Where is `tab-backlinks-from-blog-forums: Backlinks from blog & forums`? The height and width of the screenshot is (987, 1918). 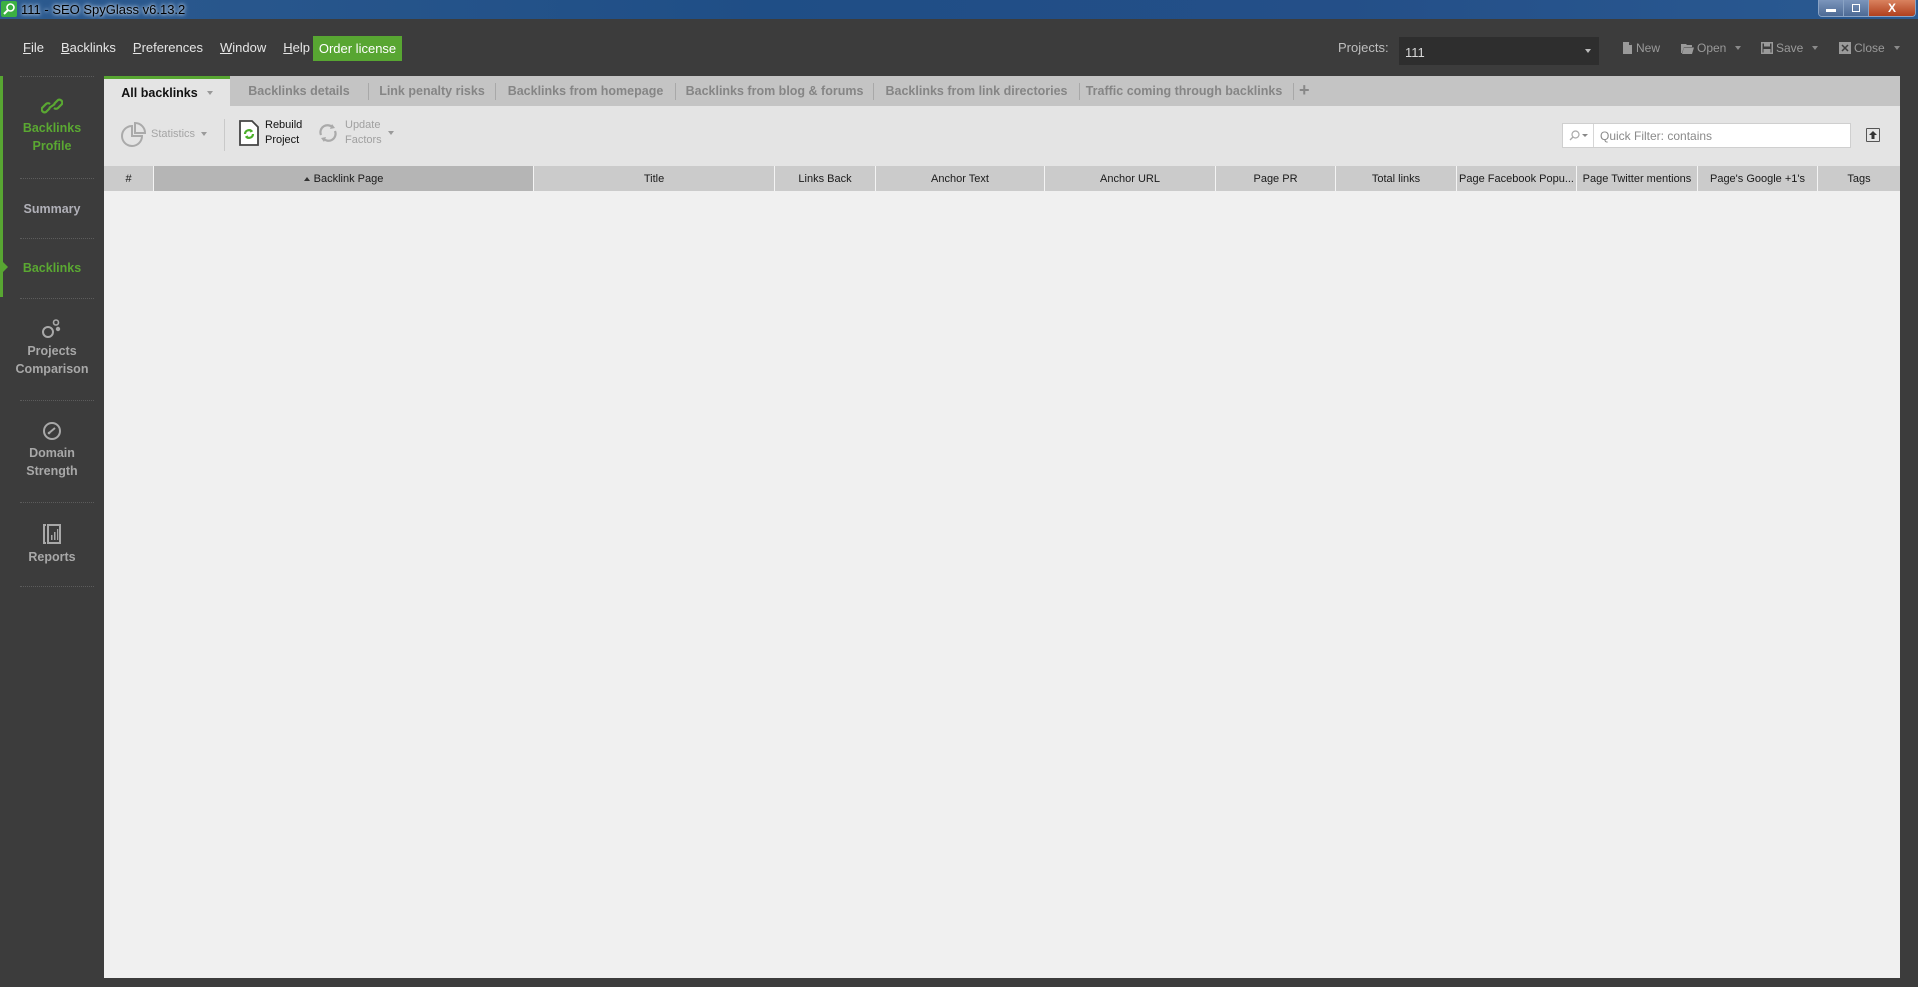
tab-backlinks-from-blog-forums: Backlinks from blog & forums is located at coordinates (774, 91).